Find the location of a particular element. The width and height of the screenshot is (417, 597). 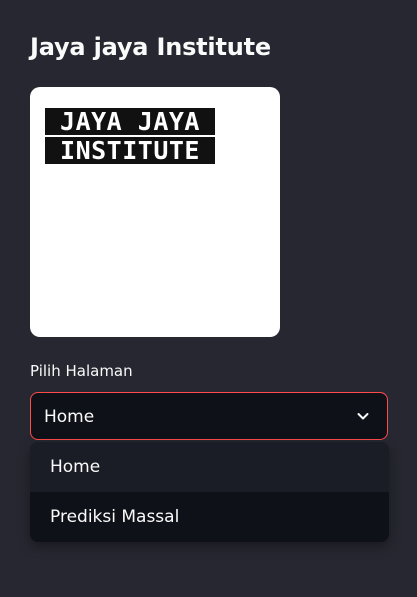

logo-line-1: JAYA JAYA is located at coordinates (130, 121).